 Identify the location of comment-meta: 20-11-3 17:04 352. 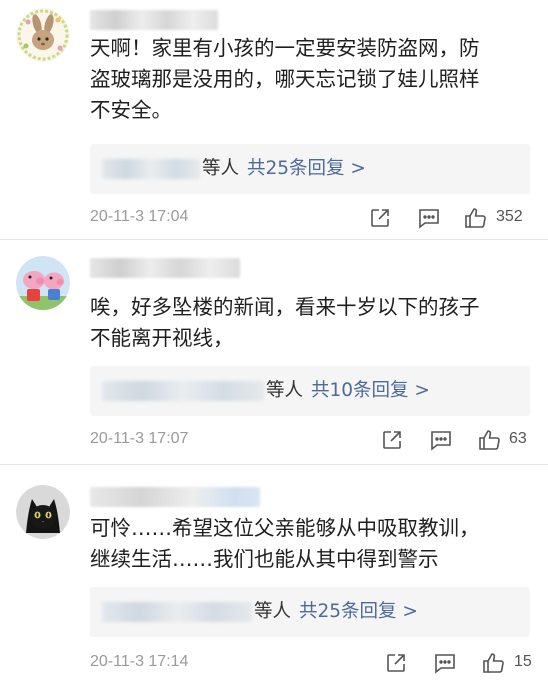
(310, 219).